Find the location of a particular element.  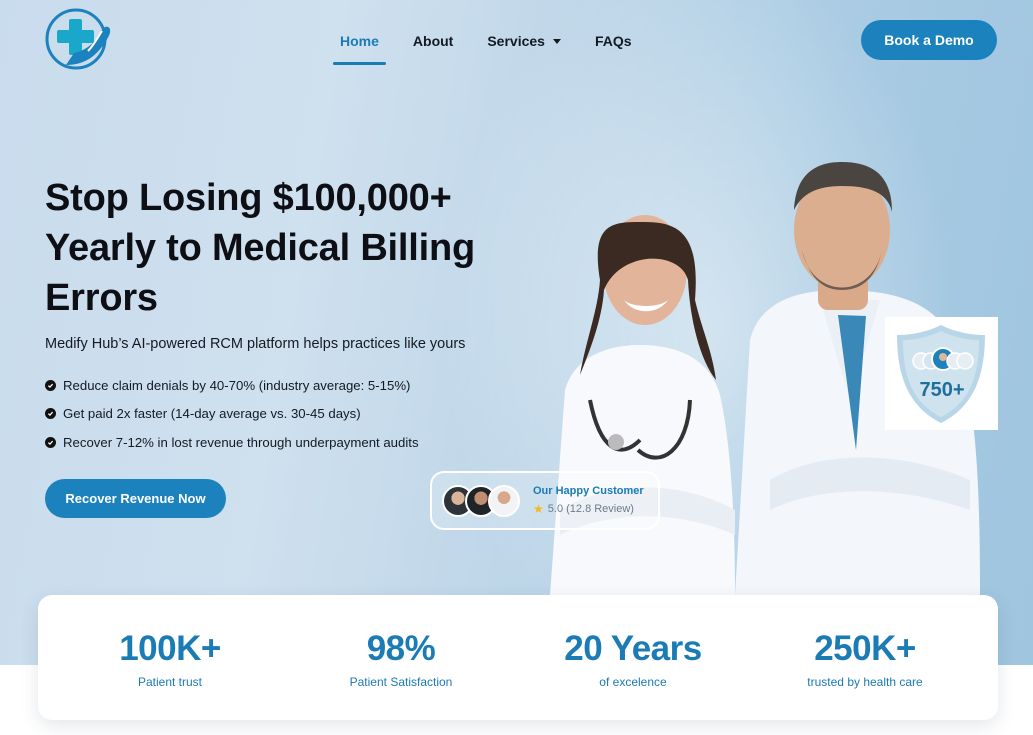

book-demo-button: Book a Demo is located at coordinates (929, 40).